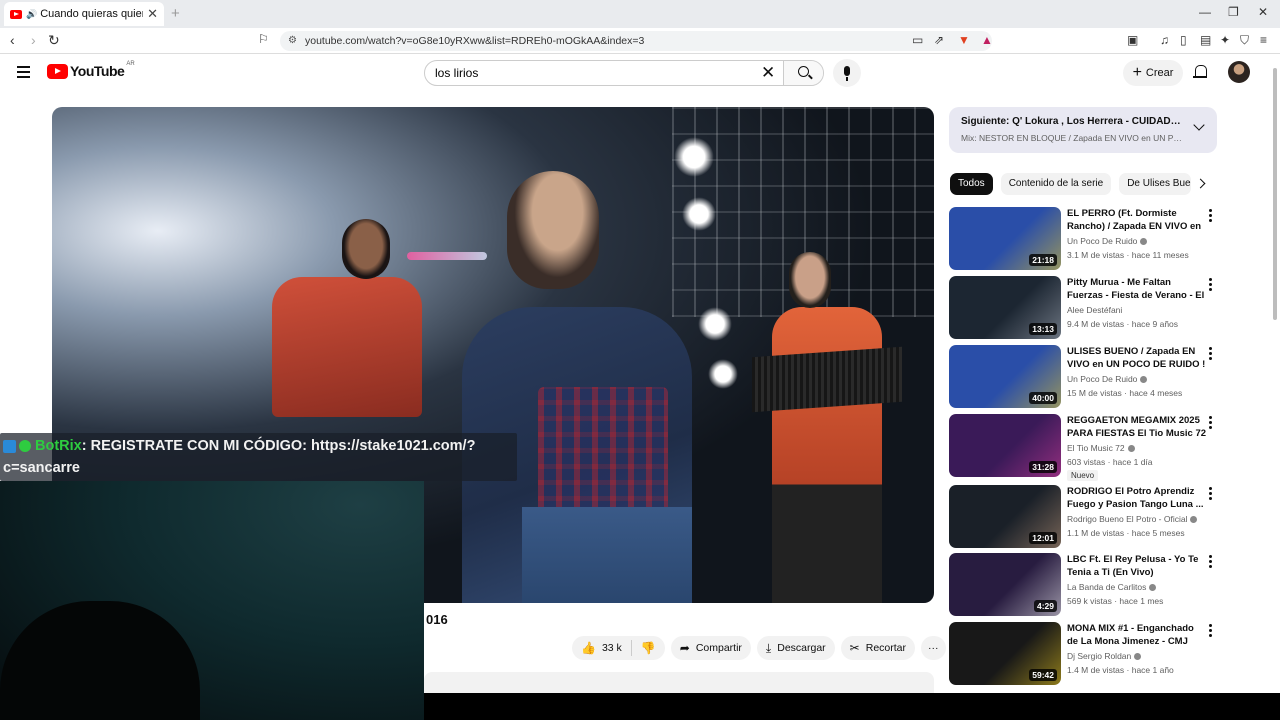 Image resolution: width=1280 pixels, height=720 pixels. What do you see at coordinates (1101, 448) in the screenshot?
I see `channel-name: El Tio Music 72` at bounding box center [1101, 448].